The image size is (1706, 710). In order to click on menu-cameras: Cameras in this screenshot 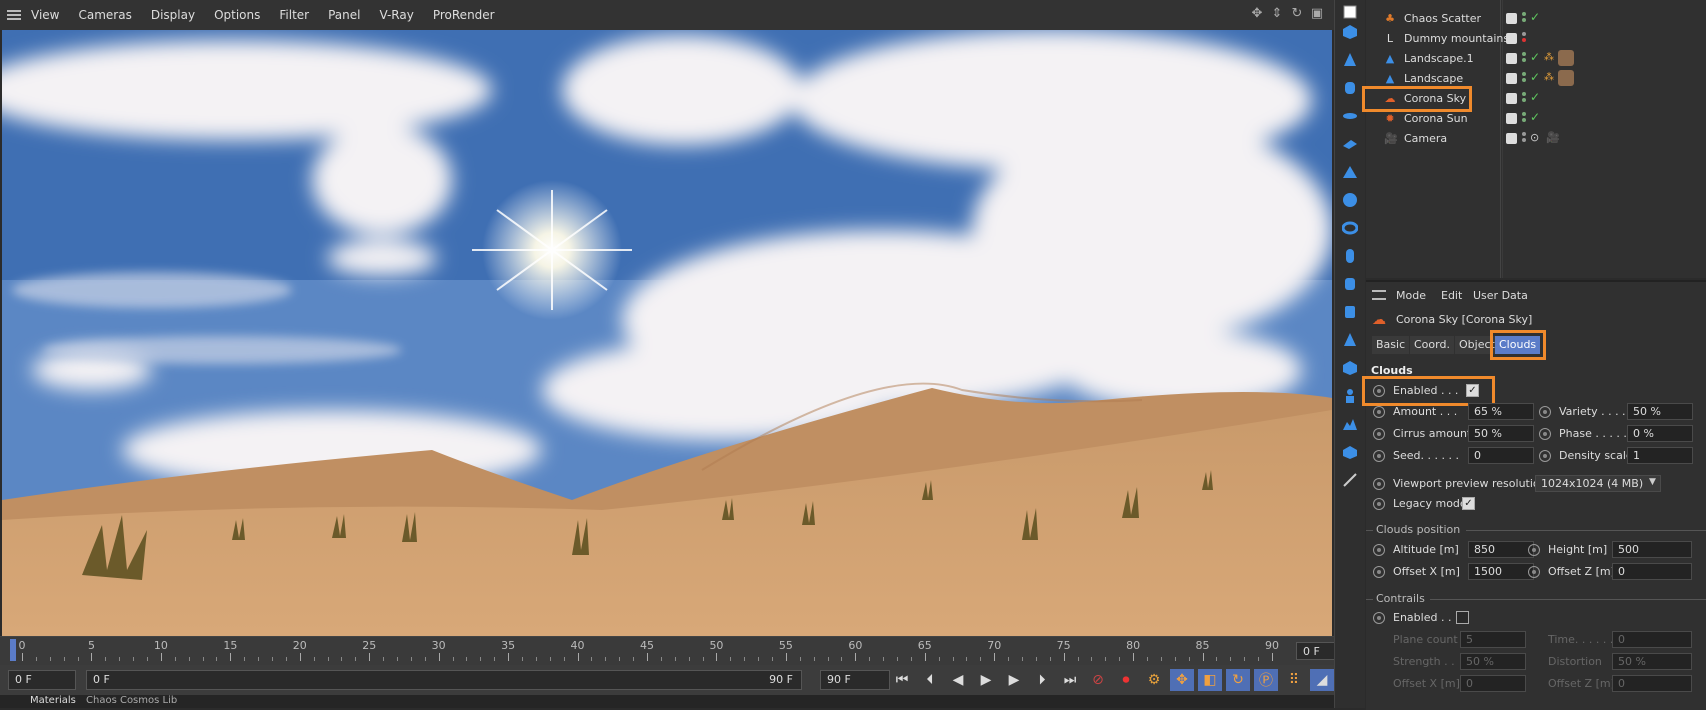, I will do `click(104, 15)`.